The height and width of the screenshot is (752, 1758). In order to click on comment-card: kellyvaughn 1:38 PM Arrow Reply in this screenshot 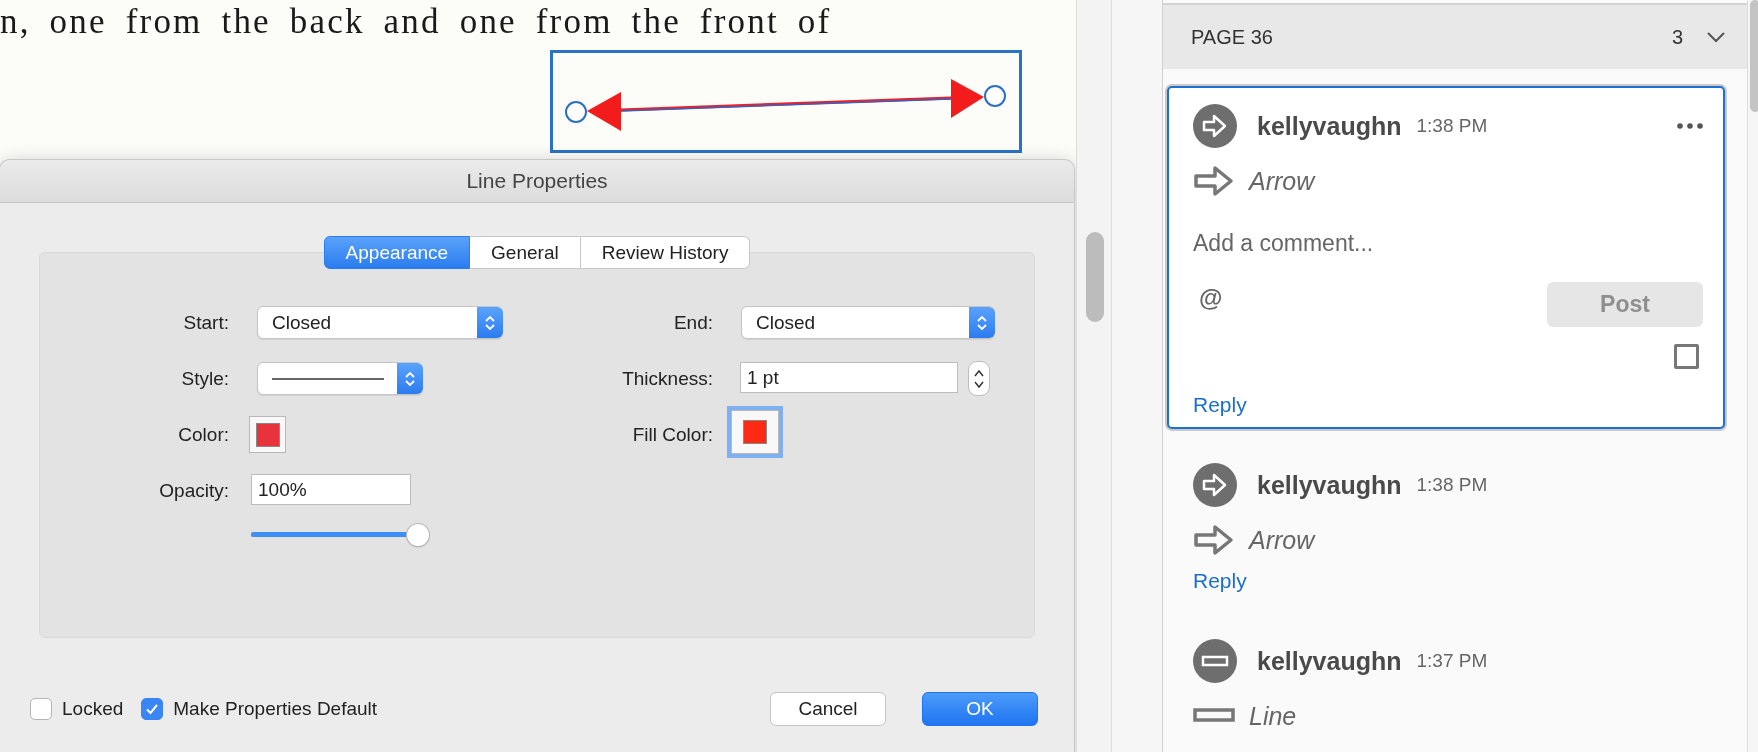, I will do `click(1446, 525)`.